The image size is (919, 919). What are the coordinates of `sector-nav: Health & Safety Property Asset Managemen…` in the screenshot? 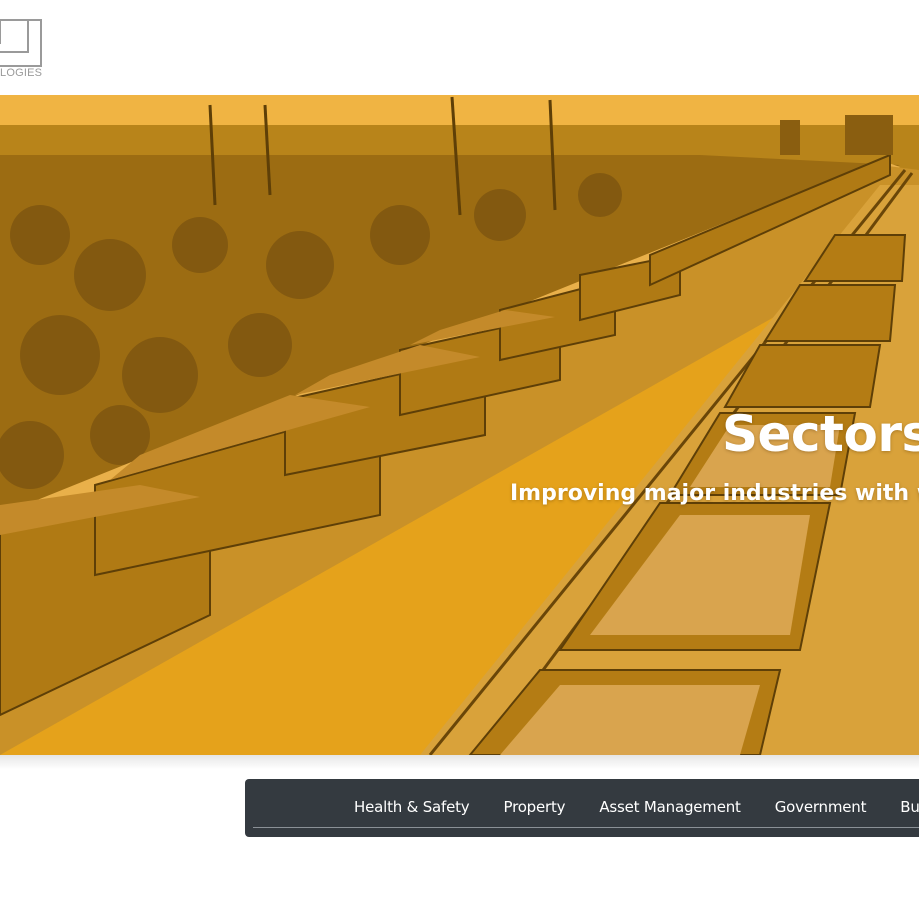 It's located at (582, 808).